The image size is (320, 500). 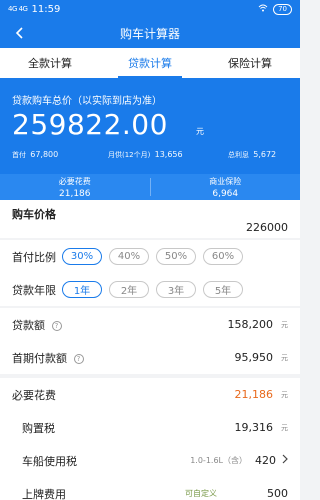 What do you see at coordinates (254, 394) in the screenshot?
I see `required-costs-value: 21,186` at bounding box center [254, 394].